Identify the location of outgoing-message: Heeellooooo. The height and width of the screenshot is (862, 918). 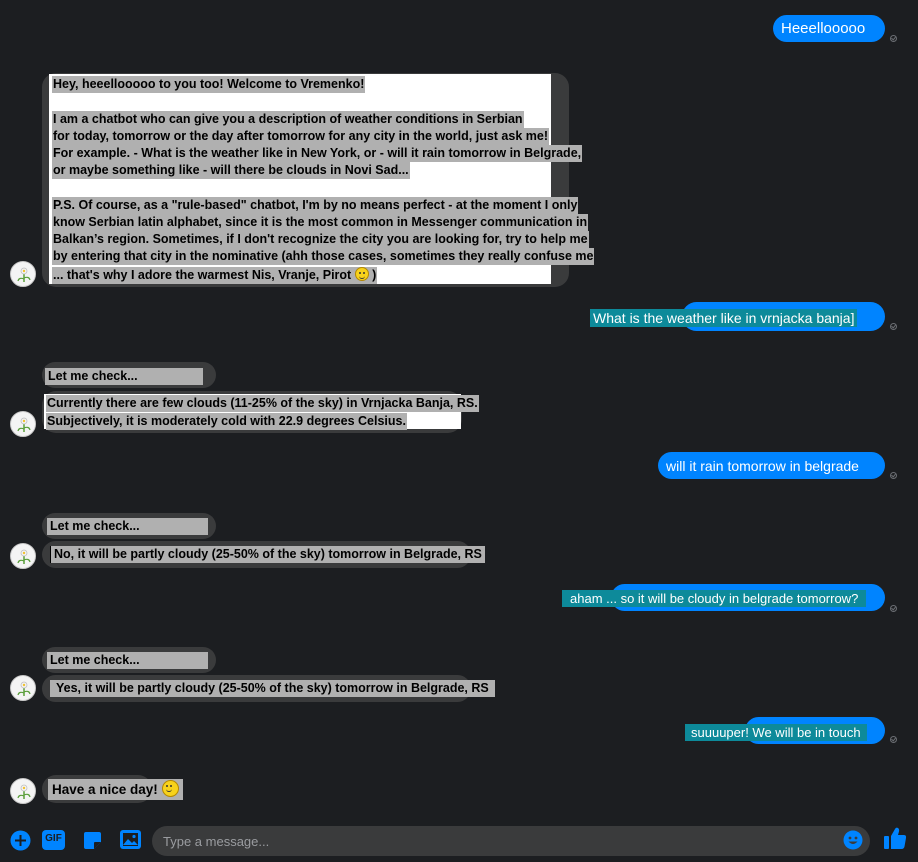
(829, 28).